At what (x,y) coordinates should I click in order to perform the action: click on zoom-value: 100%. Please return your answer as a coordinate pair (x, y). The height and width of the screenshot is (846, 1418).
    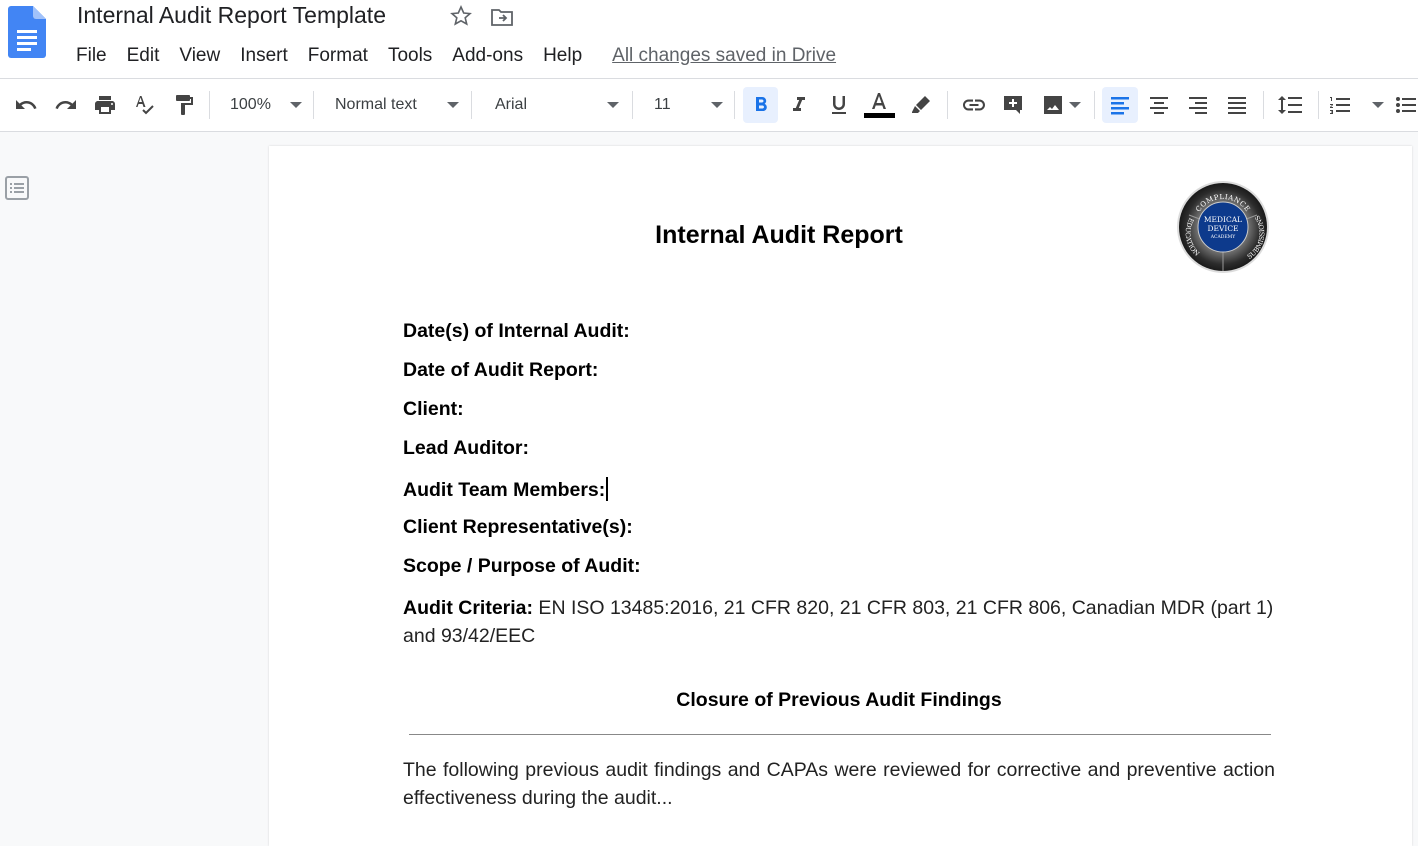
    Looking at the image, I should click on (250, 104).